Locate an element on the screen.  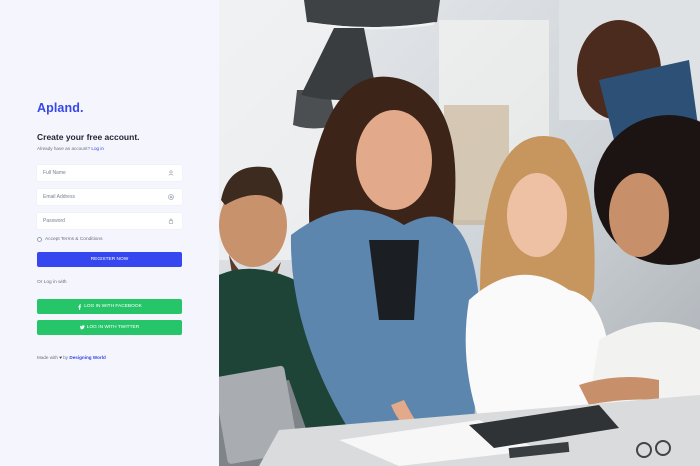
at-icon is located at coordinates (171, 197).